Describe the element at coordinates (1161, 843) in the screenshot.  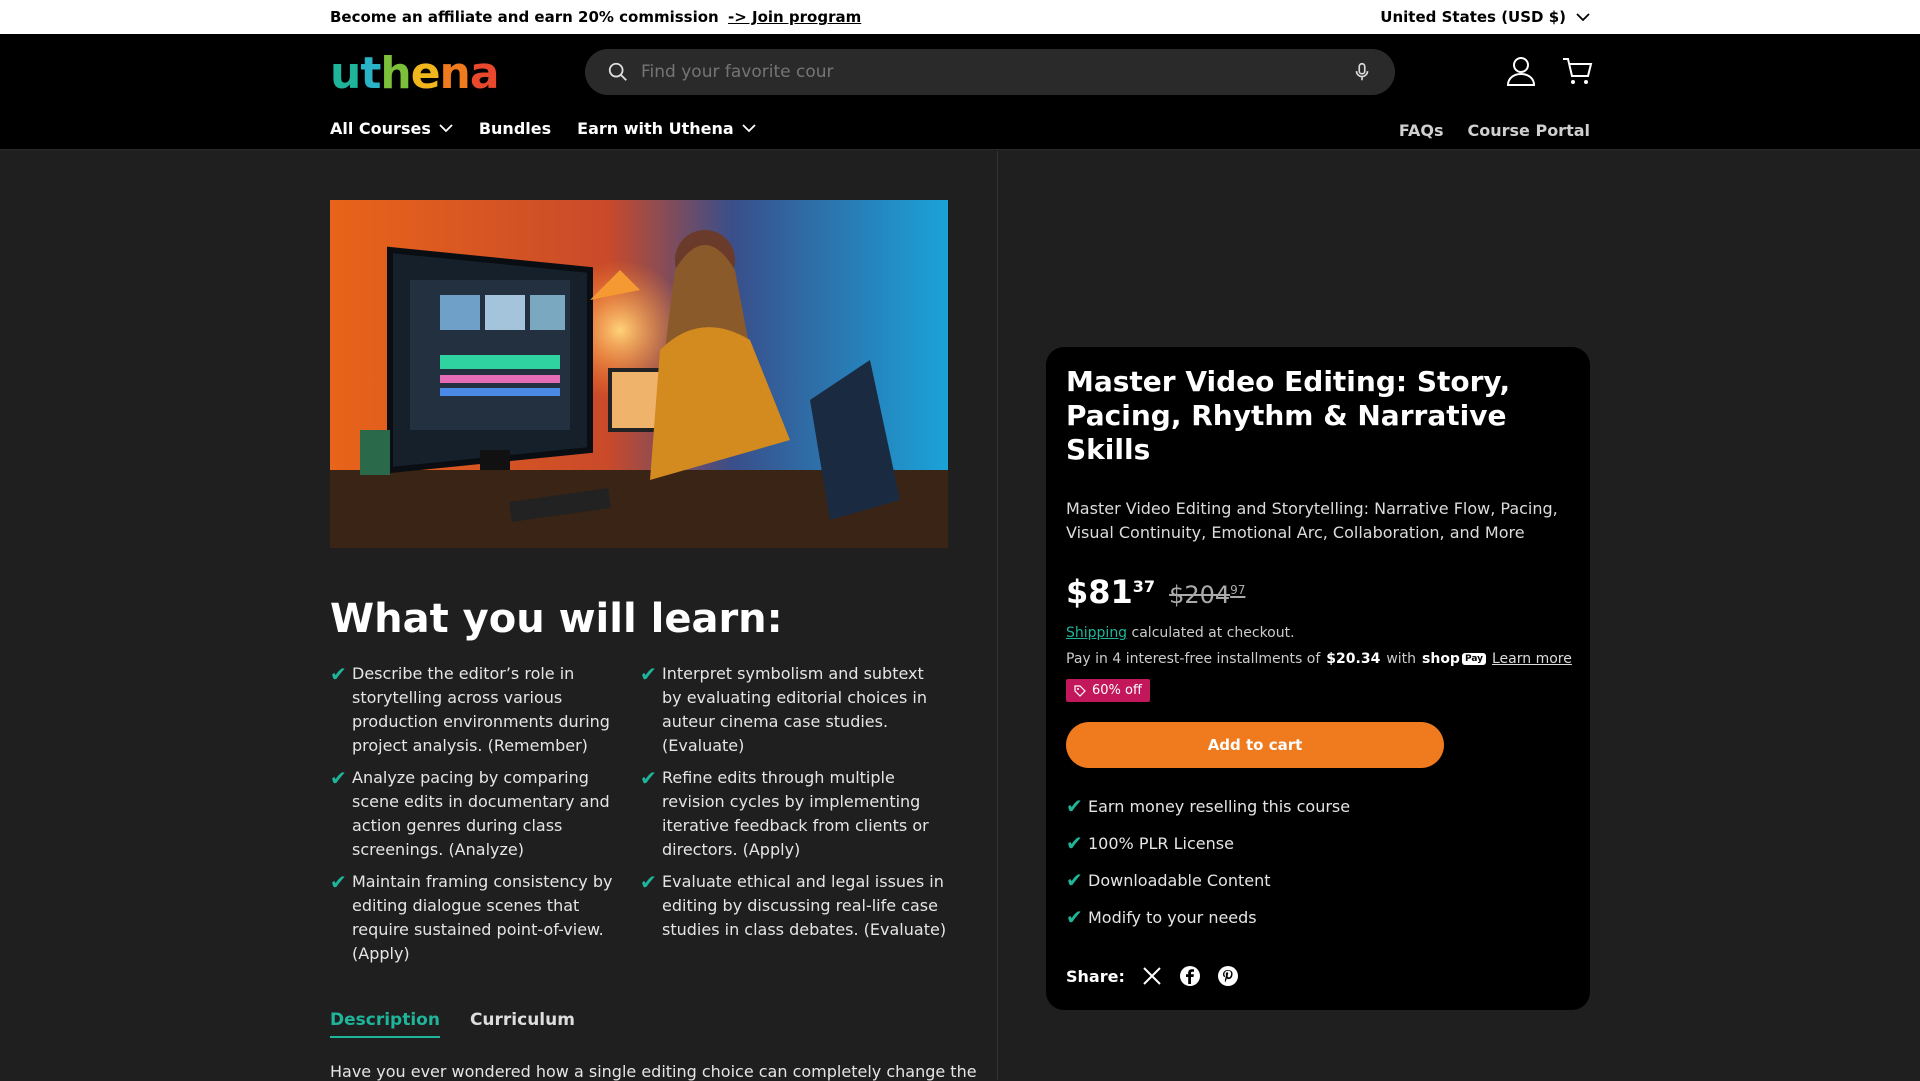
I see `feature-text: 100% PLR License` at that location.